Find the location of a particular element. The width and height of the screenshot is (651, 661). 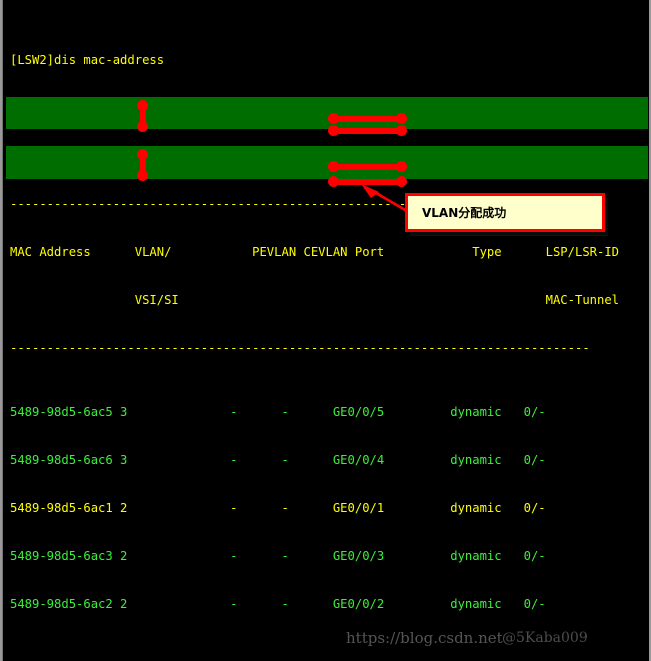

table-row: 5489-98d5-6ac3 2 - - GE0/0/3 dynamic 0/- is located at coordinates (278, 556).